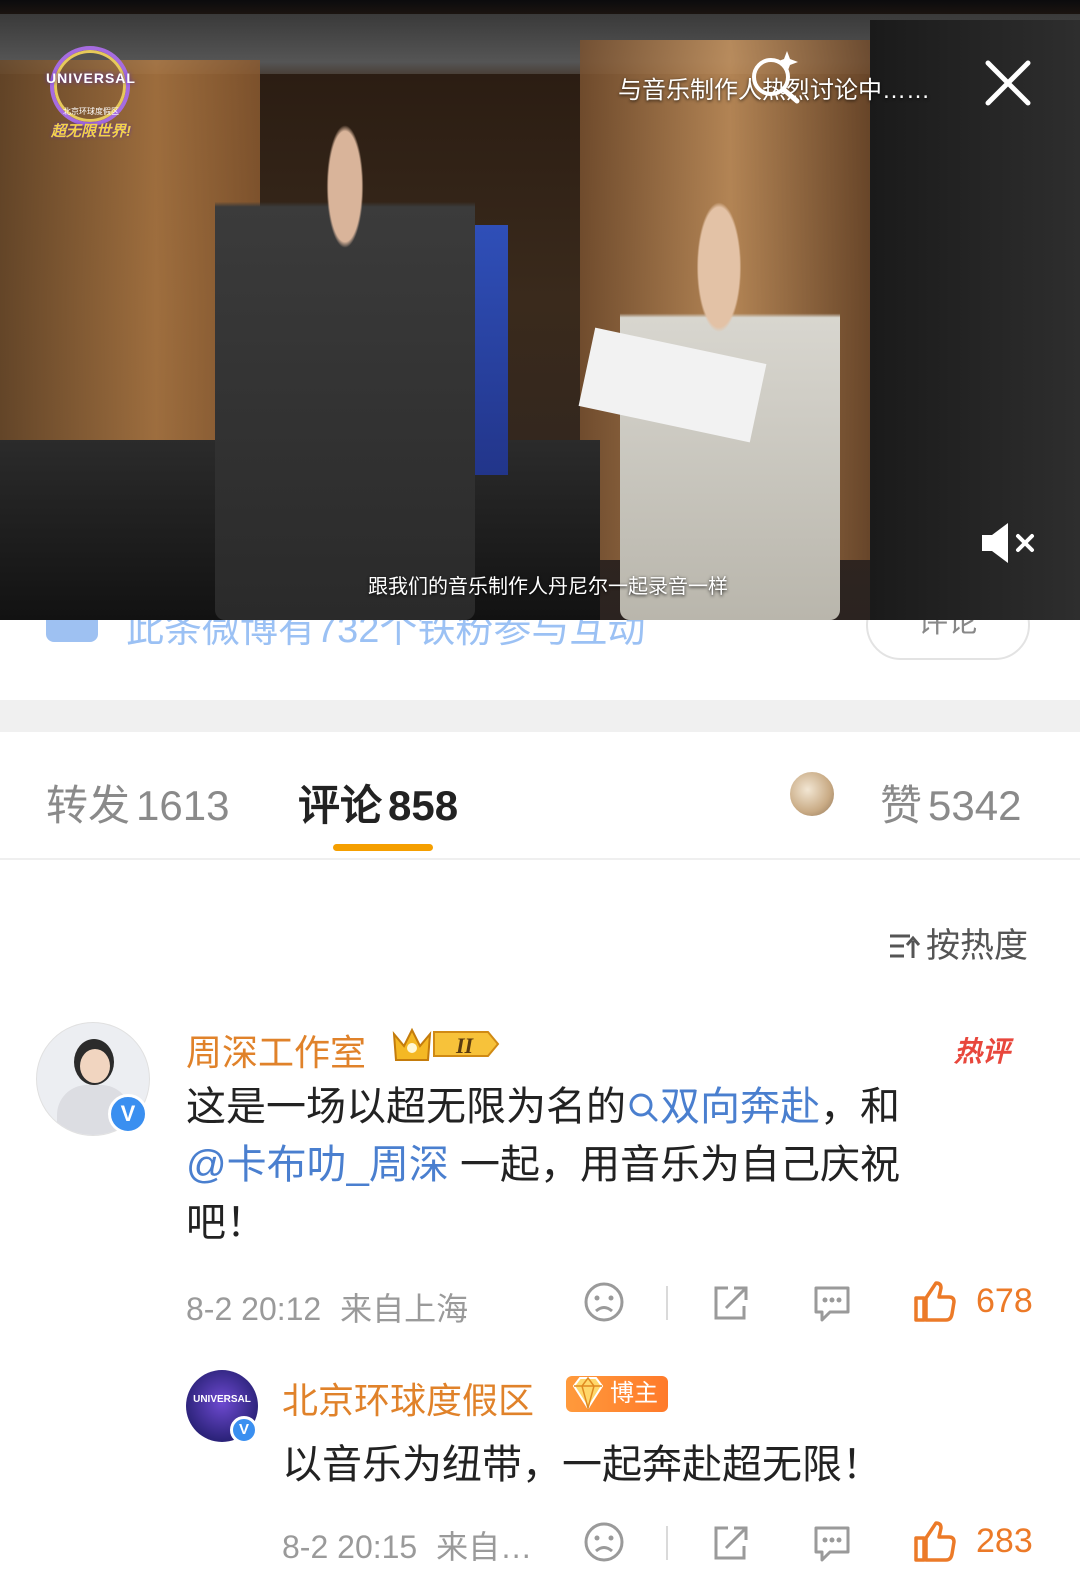 This screenshot has height=1578, width=1080. I want to click on sort-toggle: 按热度, so click(958, 942).